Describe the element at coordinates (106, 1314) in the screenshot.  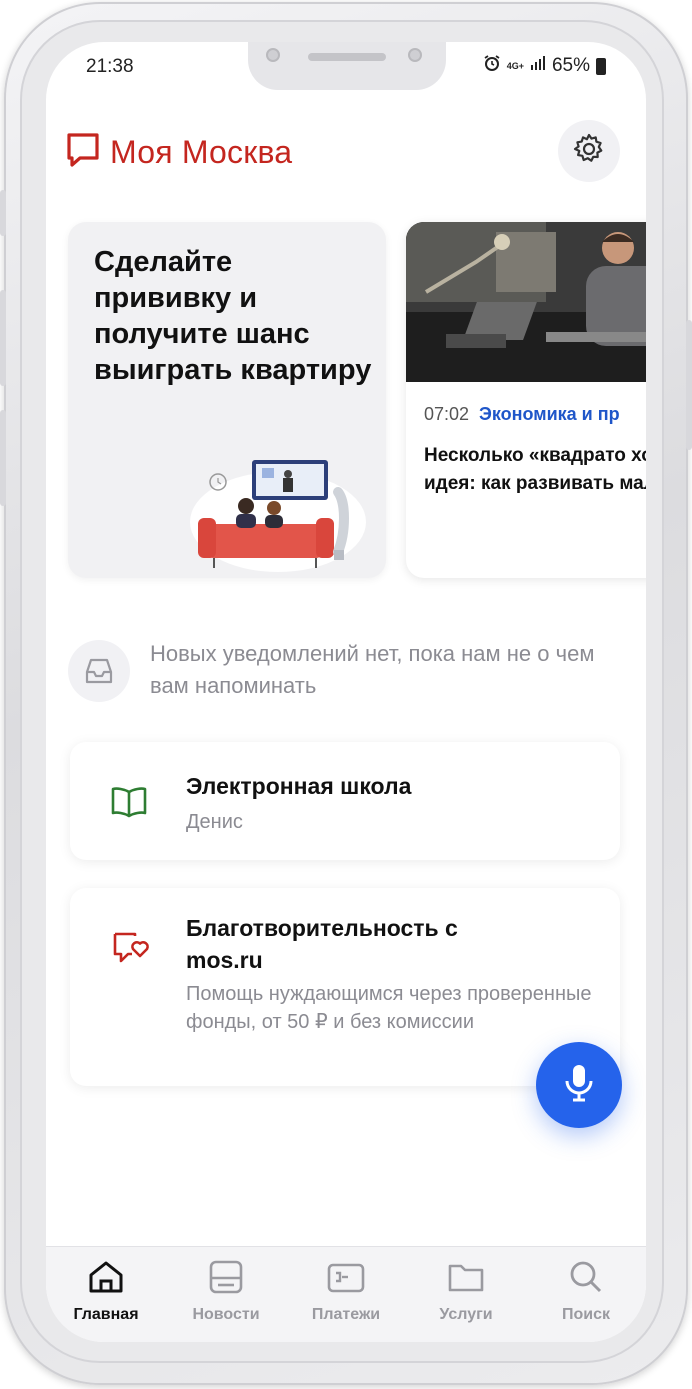
I see `nav-label: Главная` at that location.